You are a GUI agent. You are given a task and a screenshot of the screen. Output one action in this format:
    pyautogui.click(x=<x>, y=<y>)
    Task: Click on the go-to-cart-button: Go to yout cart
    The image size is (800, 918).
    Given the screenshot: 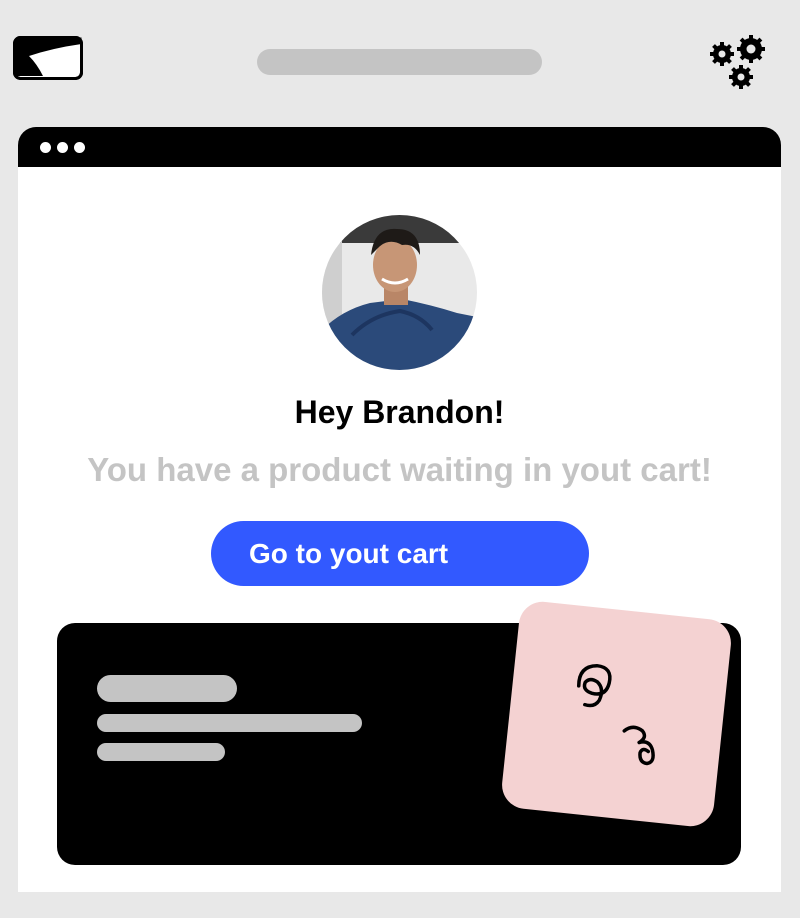 What is the action you would take?
    pyautogui.click(x=400, y=553)
    